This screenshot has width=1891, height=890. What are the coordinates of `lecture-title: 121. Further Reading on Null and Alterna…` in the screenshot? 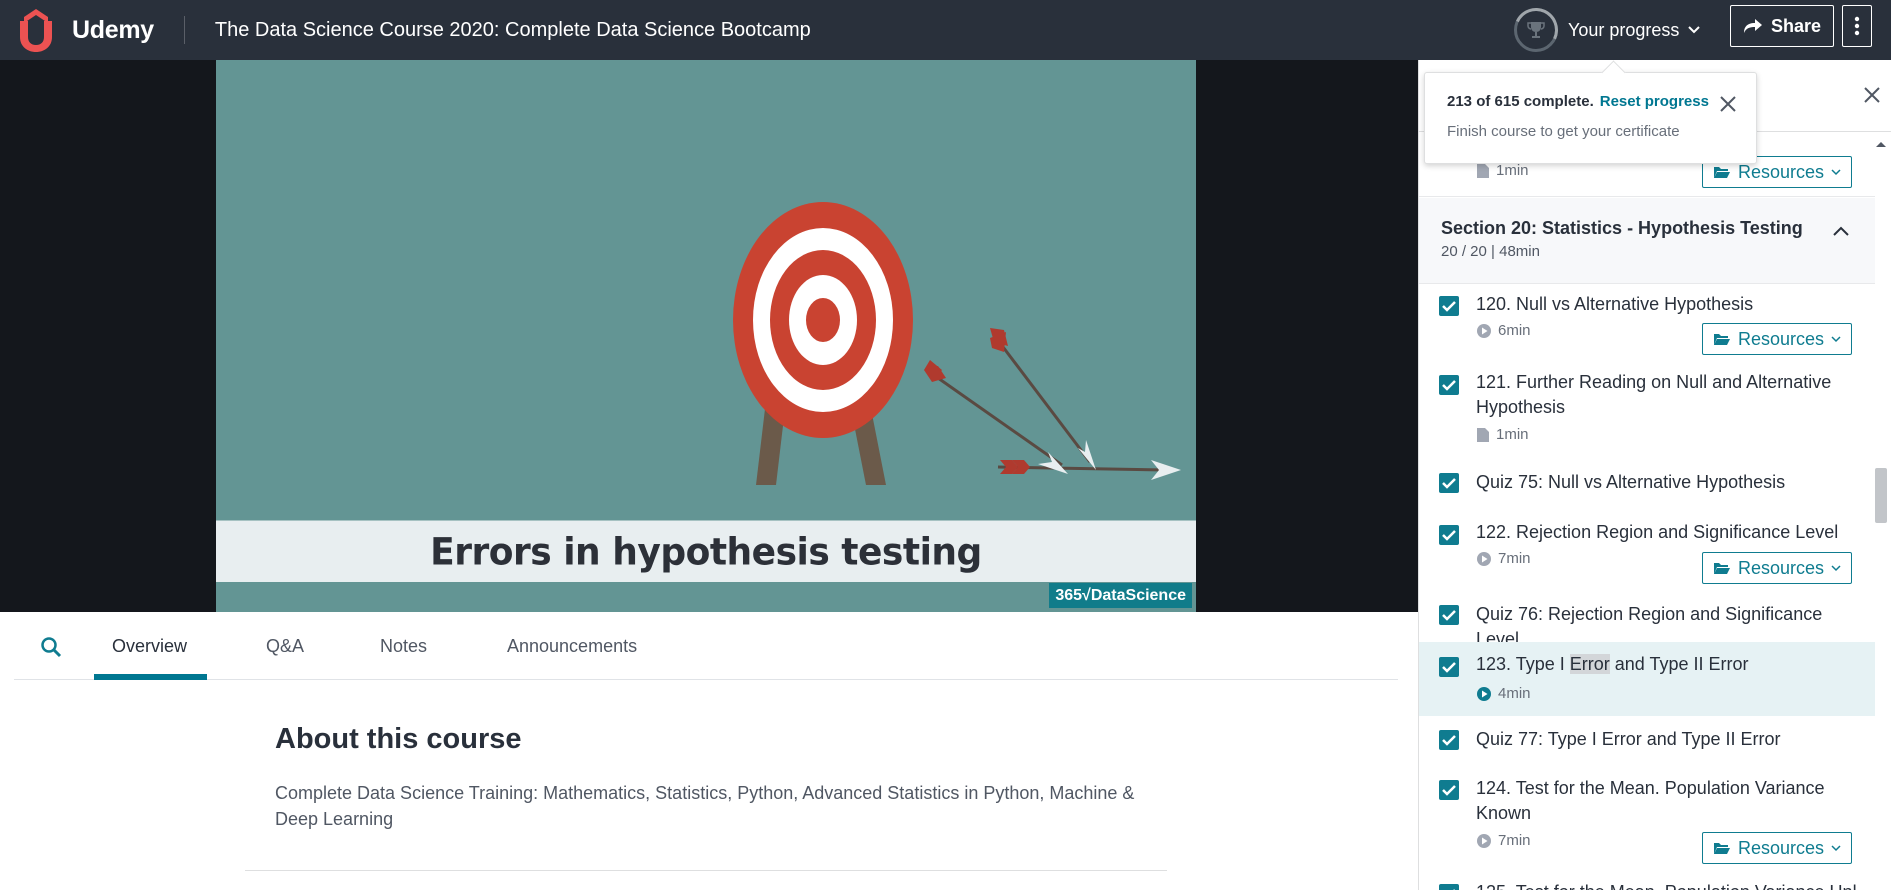 It's located at (1654, 394).